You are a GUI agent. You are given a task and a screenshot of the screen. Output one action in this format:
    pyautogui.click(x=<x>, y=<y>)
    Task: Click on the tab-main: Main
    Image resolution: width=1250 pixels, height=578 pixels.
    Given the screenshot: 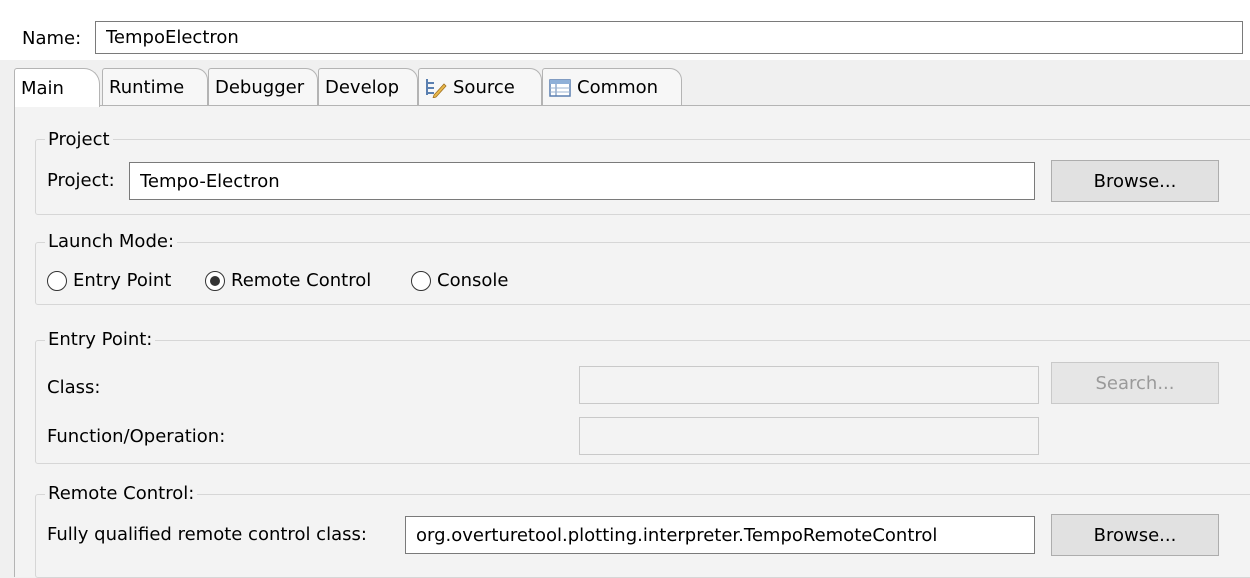 What is the action you would take?
    pyautogui.click(x=57, y=87)
    